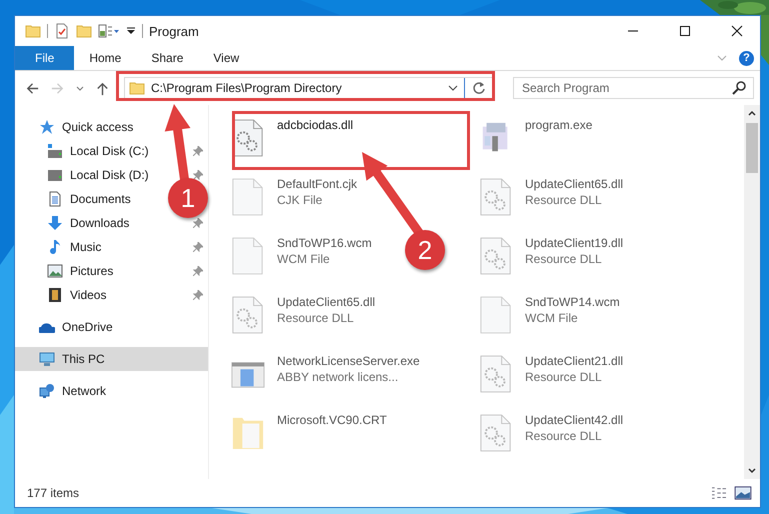  What do you see at coordinates (572, 302) in the screenshot?
I see `file-name: SndToWP14.wcm` at bounding box center [572, 302].